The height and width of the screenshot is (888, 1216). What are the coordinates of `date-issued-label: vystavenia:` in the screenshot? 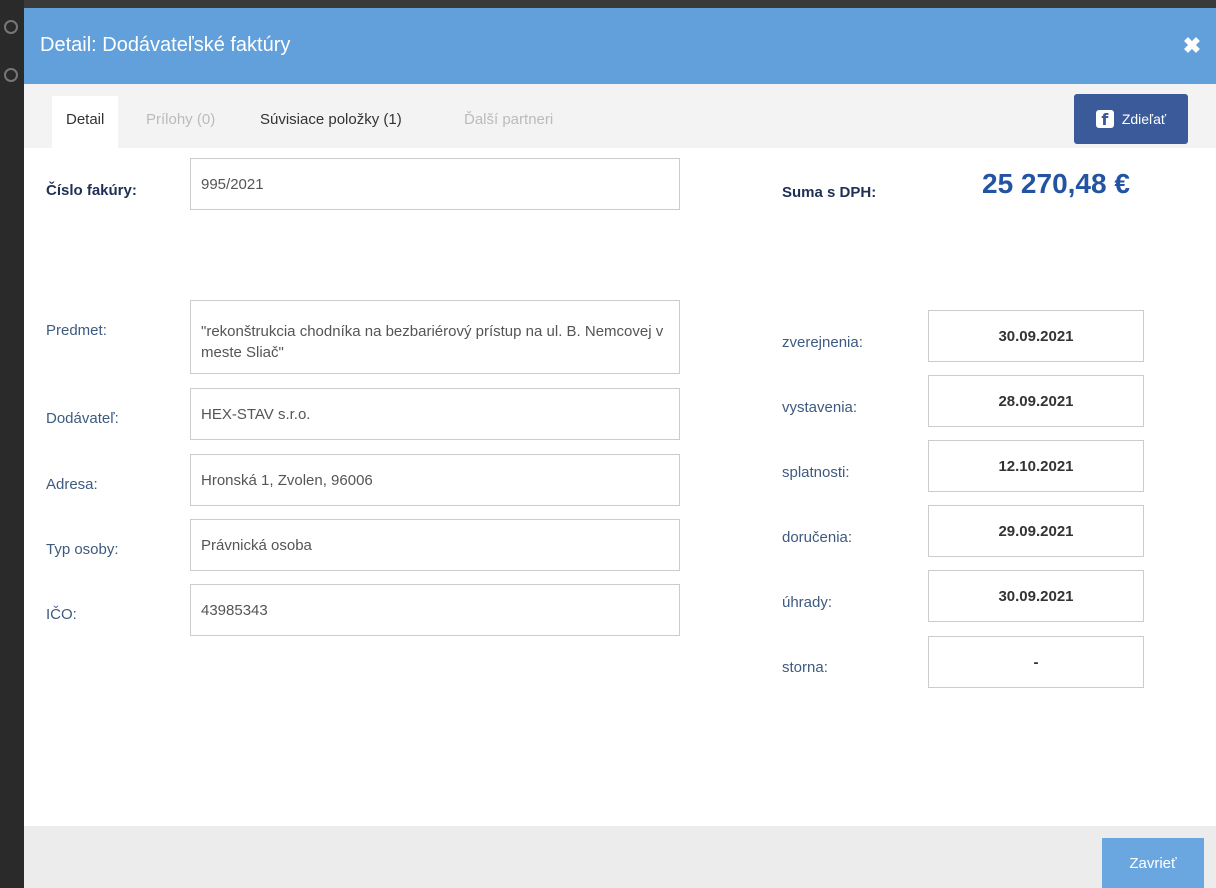 It's located at (820, 407).